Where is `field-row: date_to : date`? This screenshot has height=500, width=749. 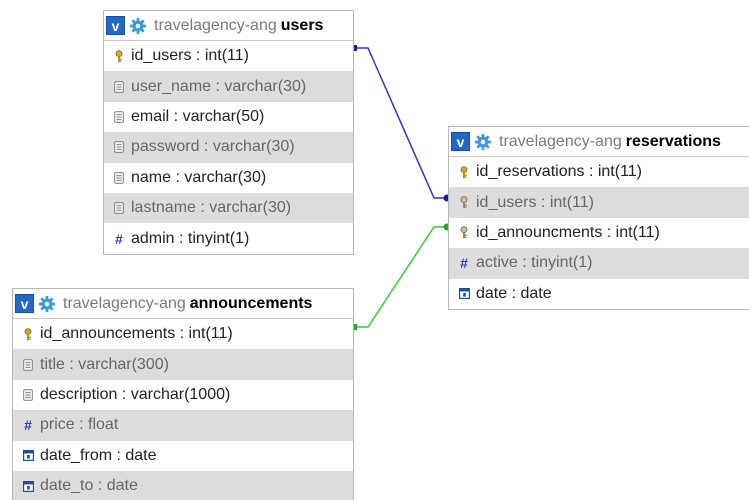 field-row: date_to : date is located at coordinates (183, 485).